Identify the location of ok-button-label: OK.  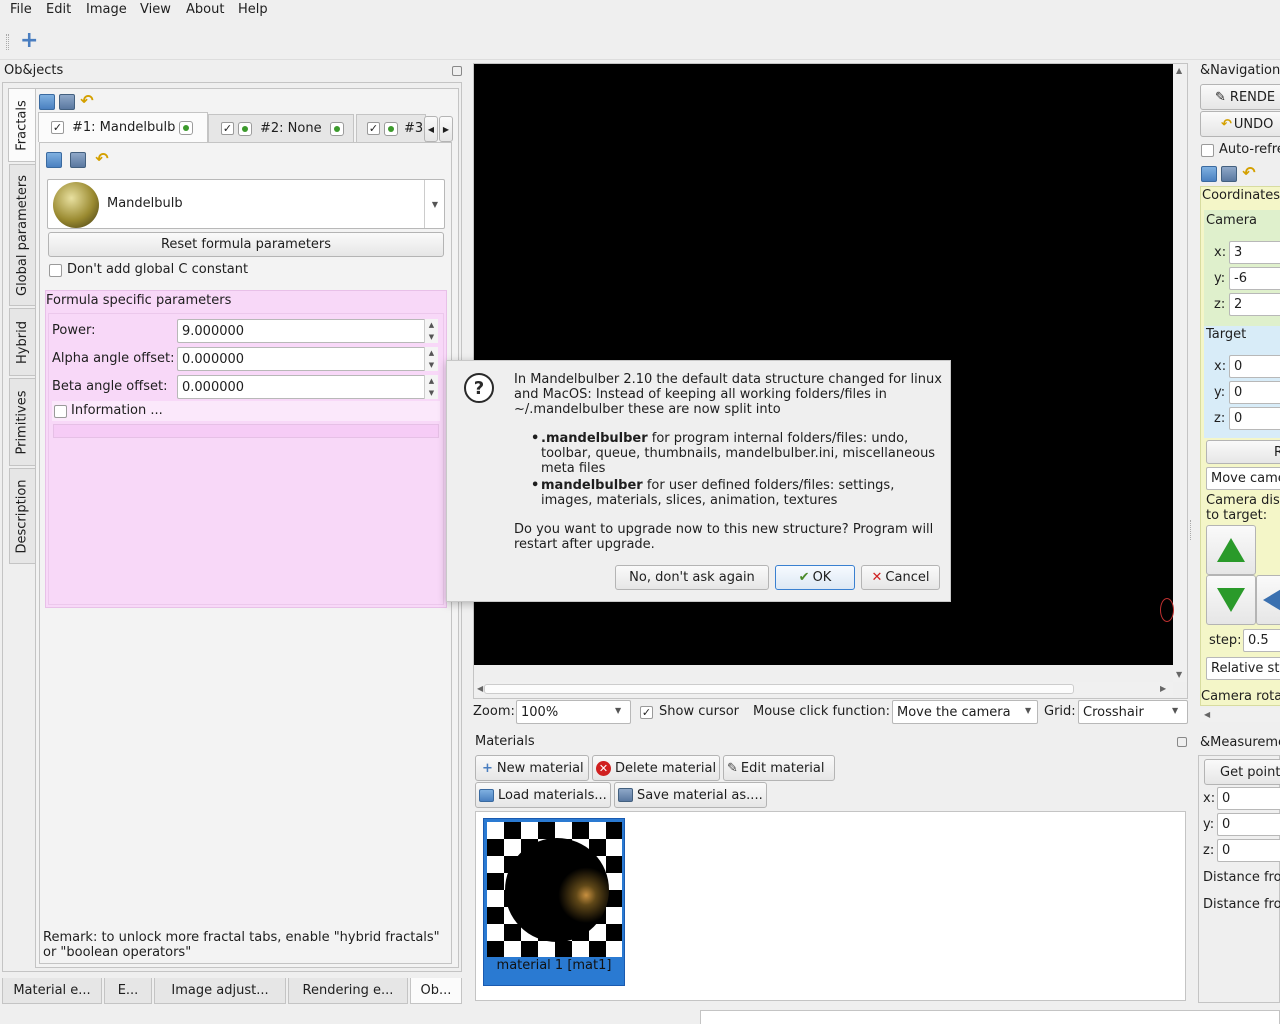
(822, 577).